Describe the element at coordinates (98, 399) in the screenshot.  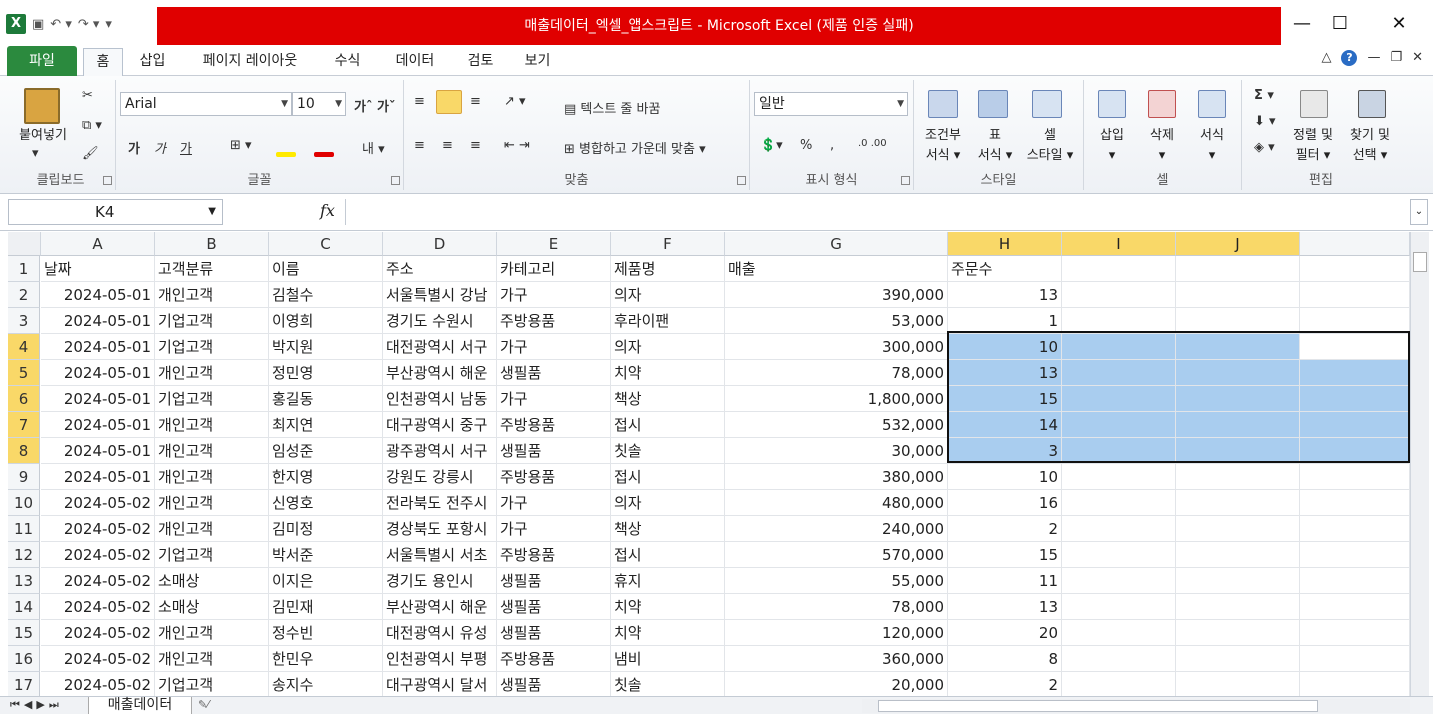
I see `cell-a6: 2024-05-01` at that location.